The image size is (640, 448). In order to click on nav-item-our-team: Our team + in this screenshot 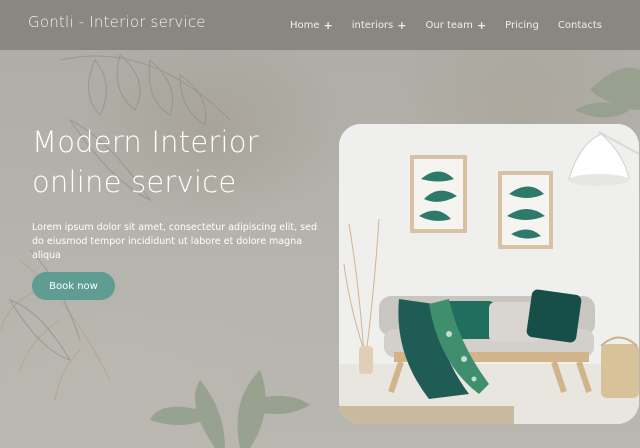, I will do `click(455, 25)`.